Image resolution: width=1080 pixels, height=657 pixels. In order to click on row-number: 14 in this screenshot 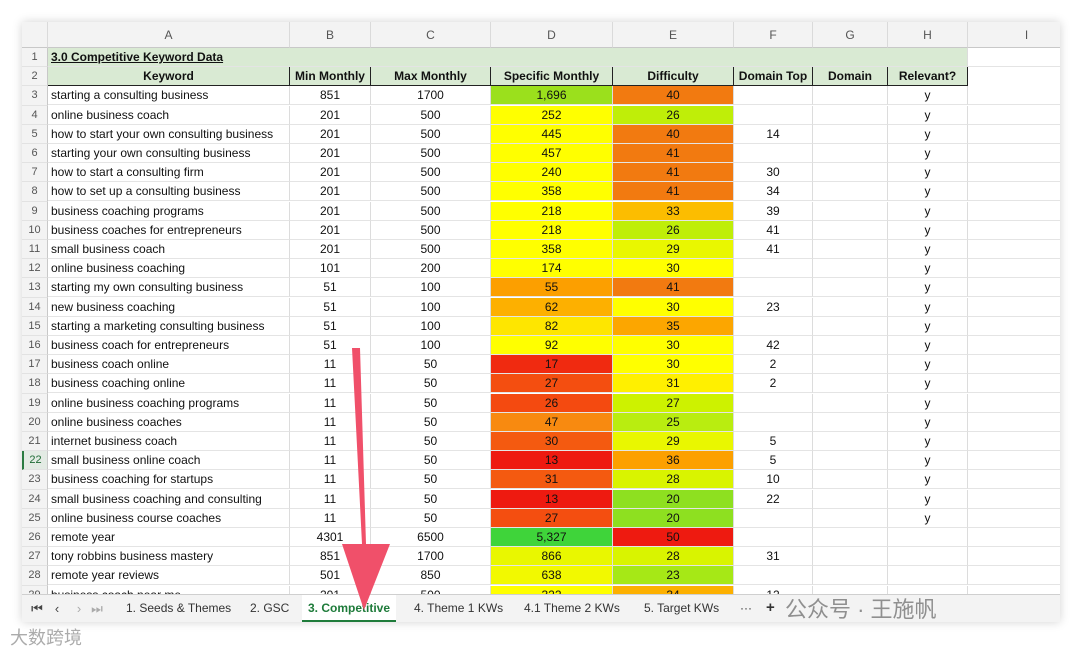, I will do `click(35, 307)`.